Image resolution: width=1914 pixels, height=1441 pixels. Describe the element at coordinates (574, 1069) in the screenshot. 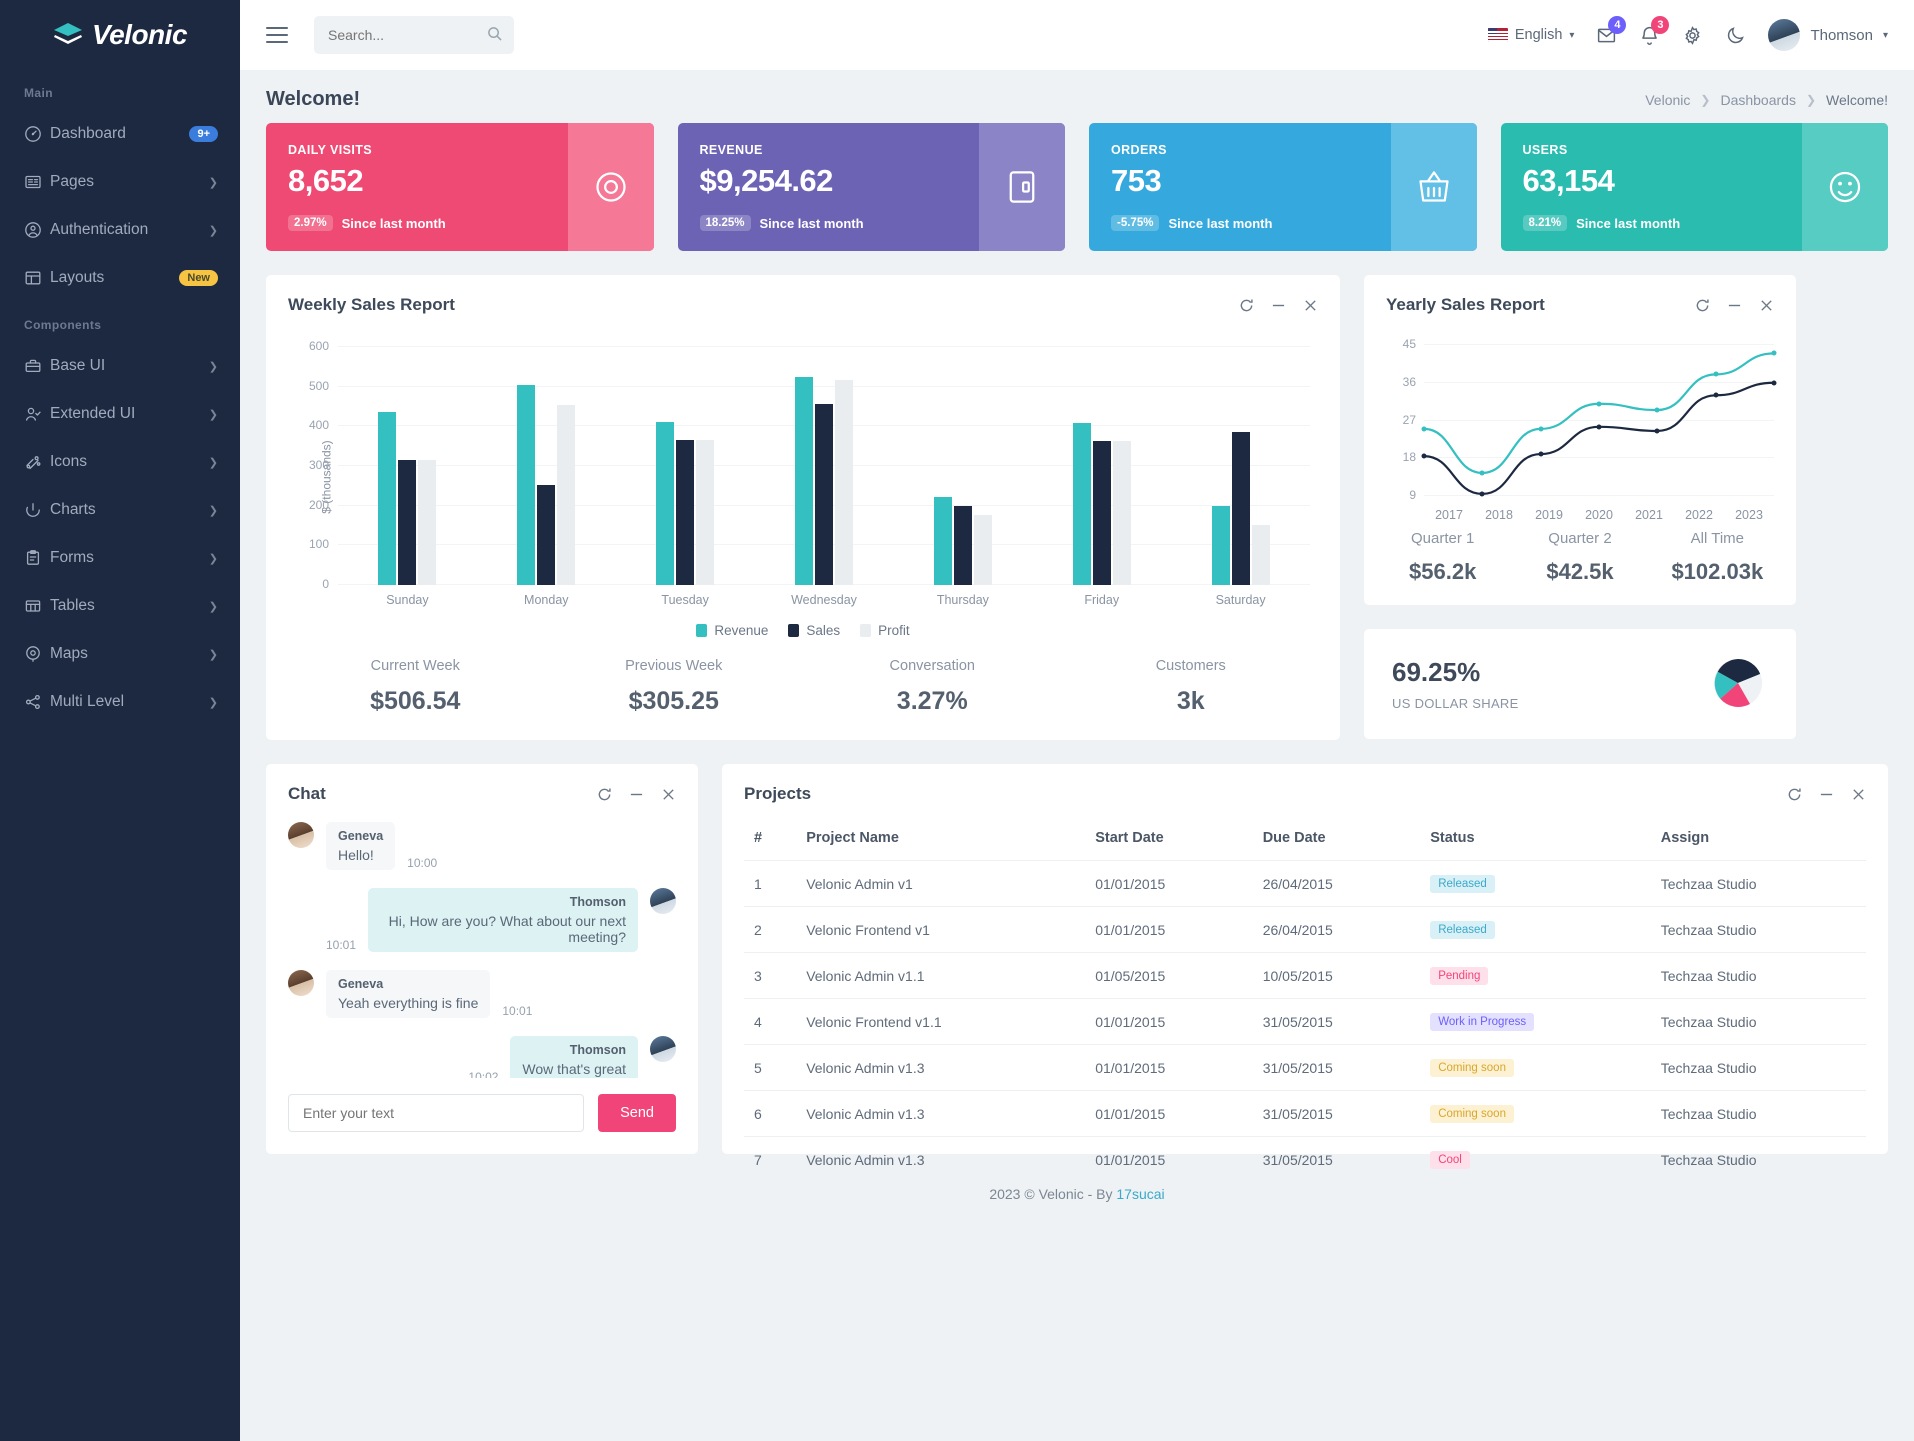

I see `chat-text: Wow that's great` at that location.